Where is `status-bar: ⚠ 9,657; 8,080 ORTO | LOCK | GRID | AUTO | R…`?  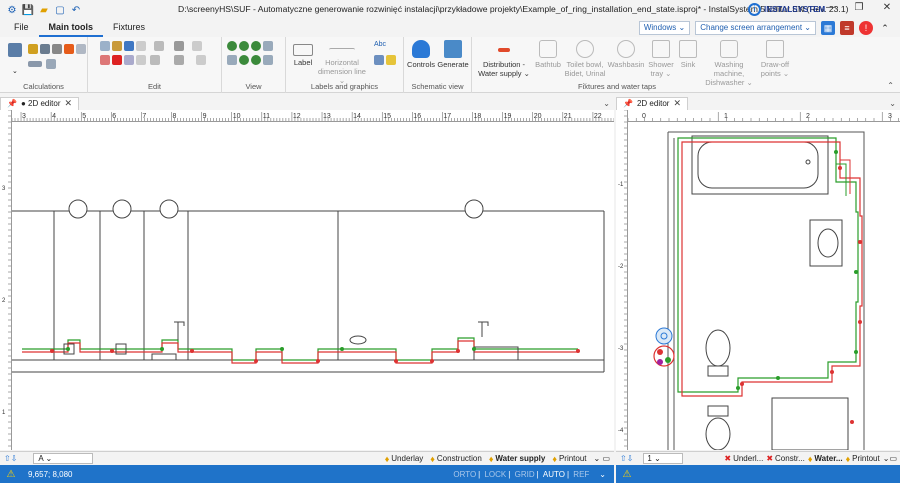
status-bar: ⚠ 9,657; 8,080 ORTO | LOCK | GRID | AUTO | R… is located at coordinates (307, 474).